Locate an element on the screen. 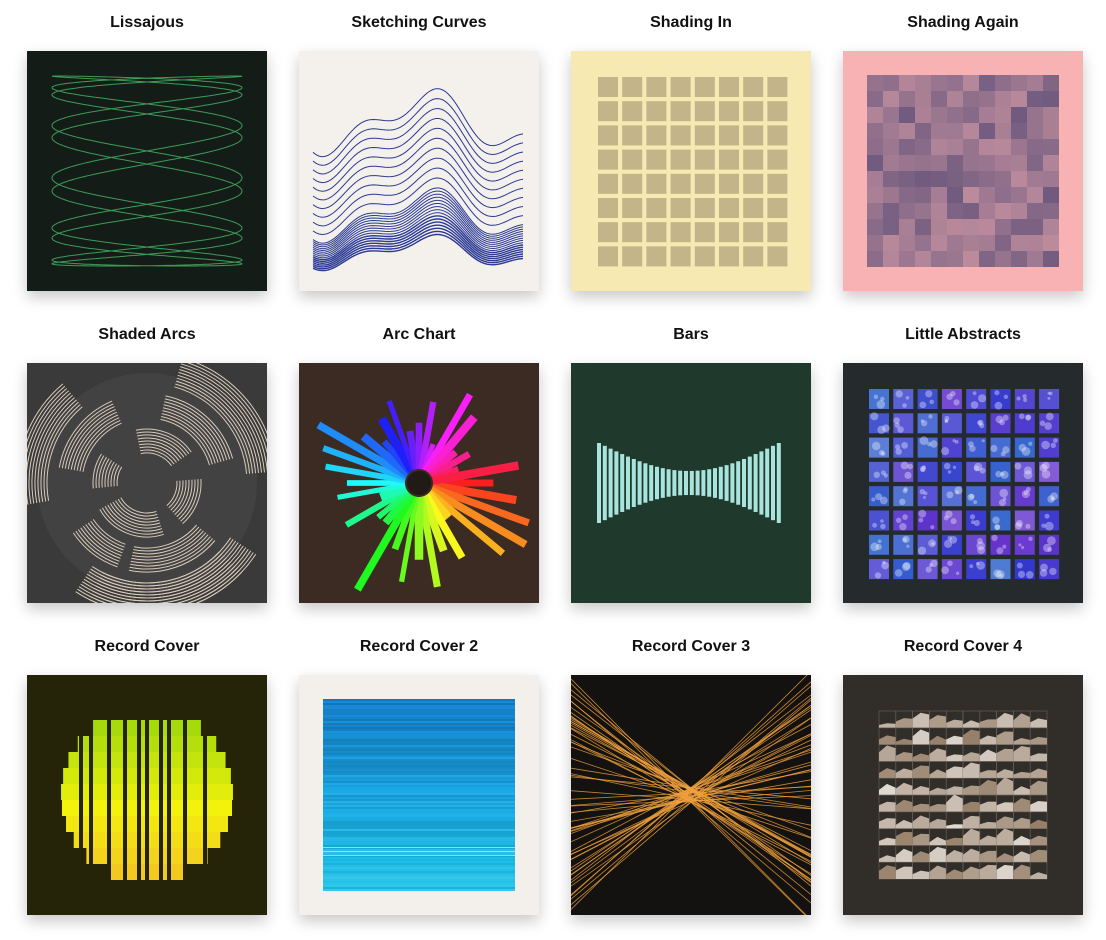 The width and height of the screenshot is (1106, 940). item-title: Shaded Arcs is located at coordinates (147, 334).